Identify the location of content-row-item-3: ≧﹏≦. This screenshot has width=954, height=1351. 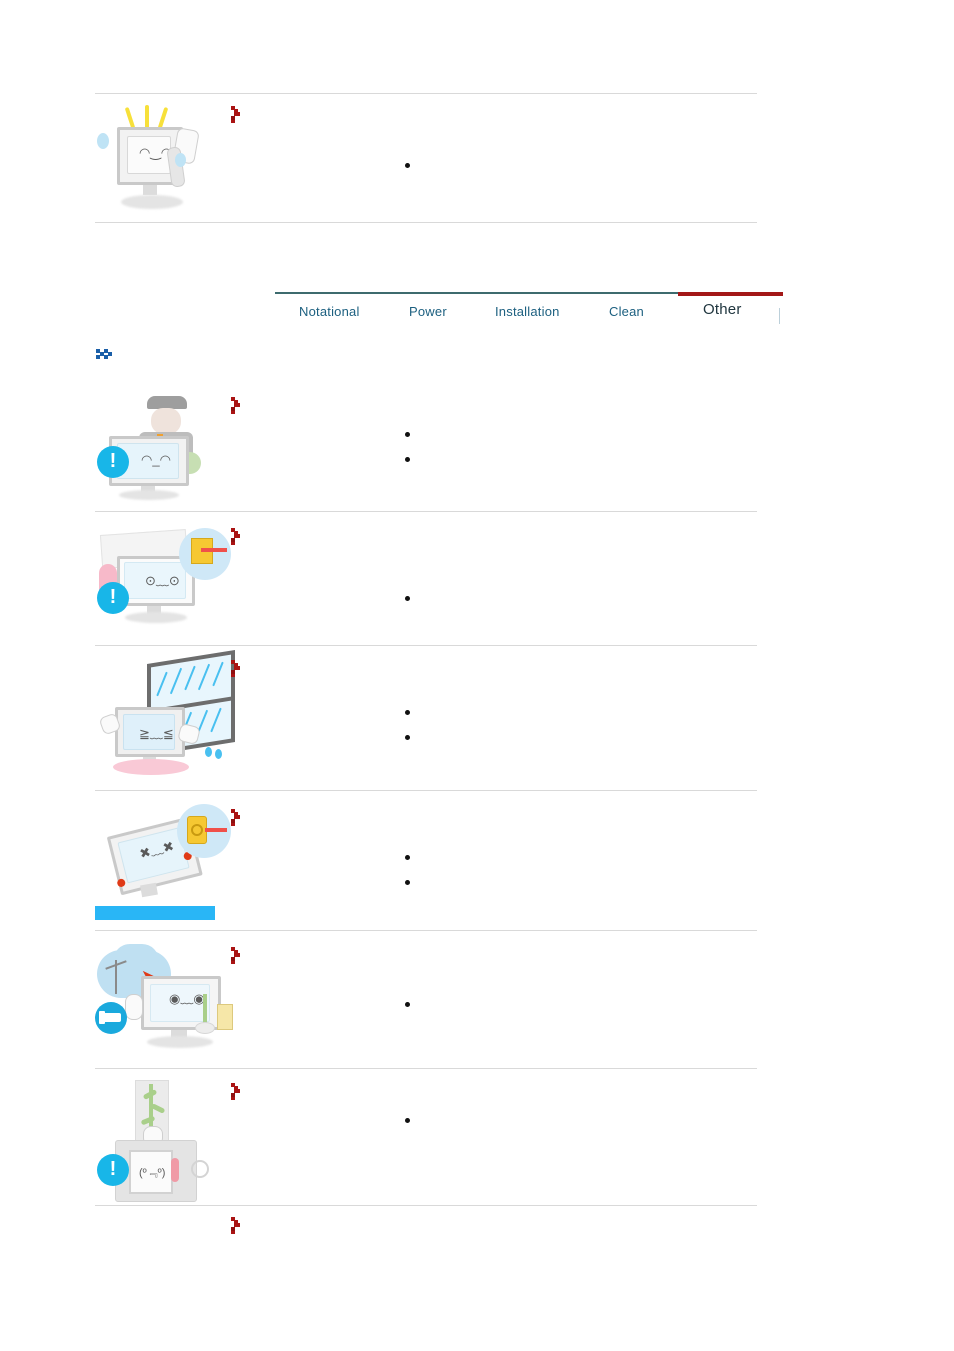
(426, 717).